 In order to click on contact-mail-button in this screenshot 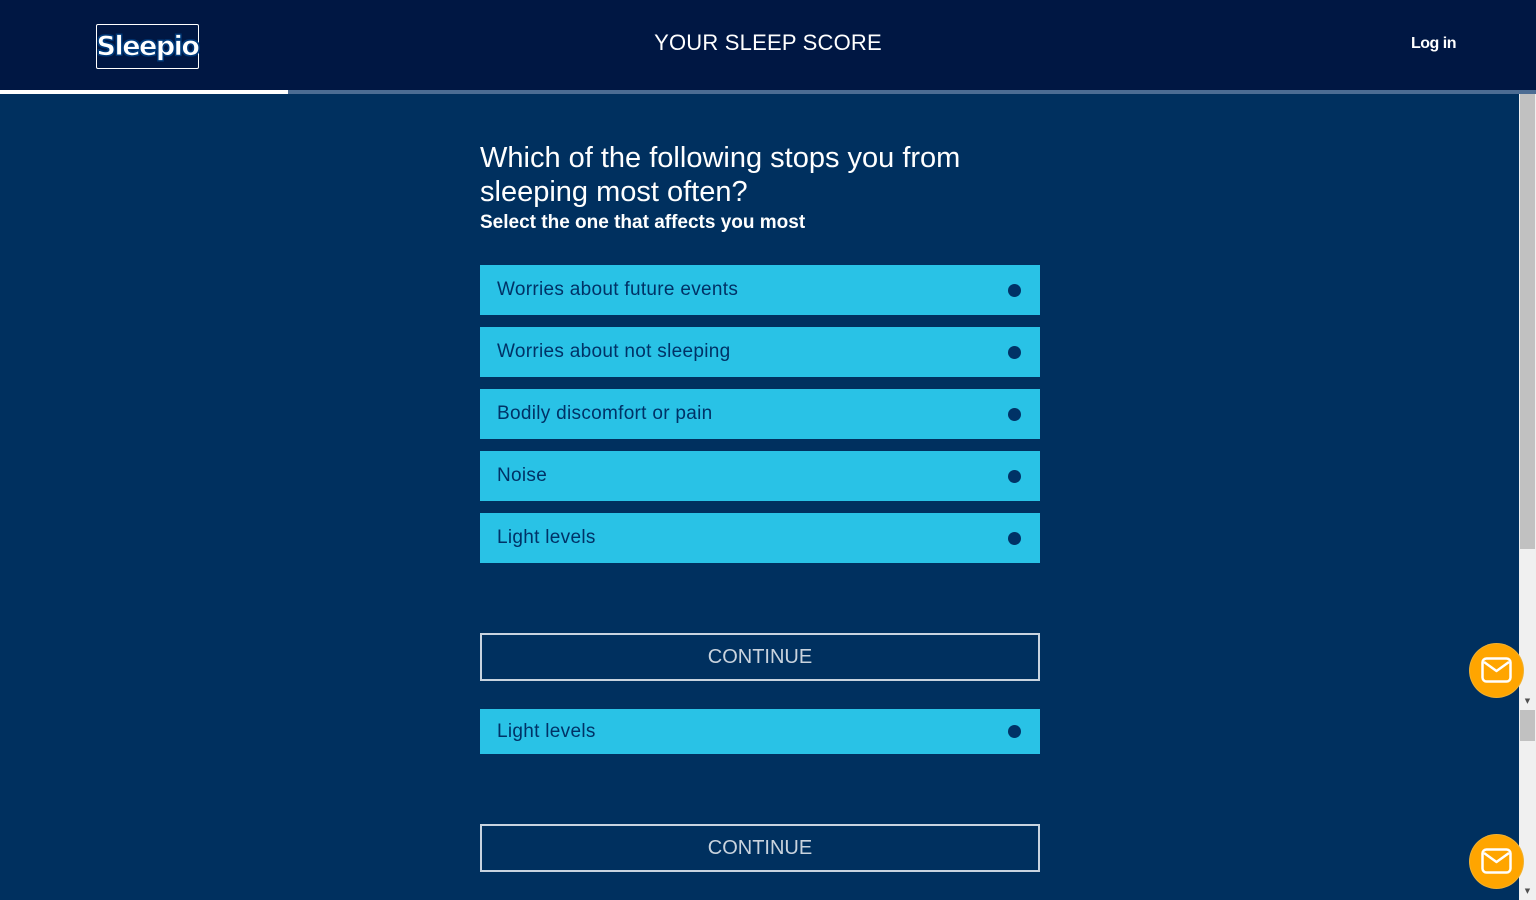, I will do `click(1496, 670)`.